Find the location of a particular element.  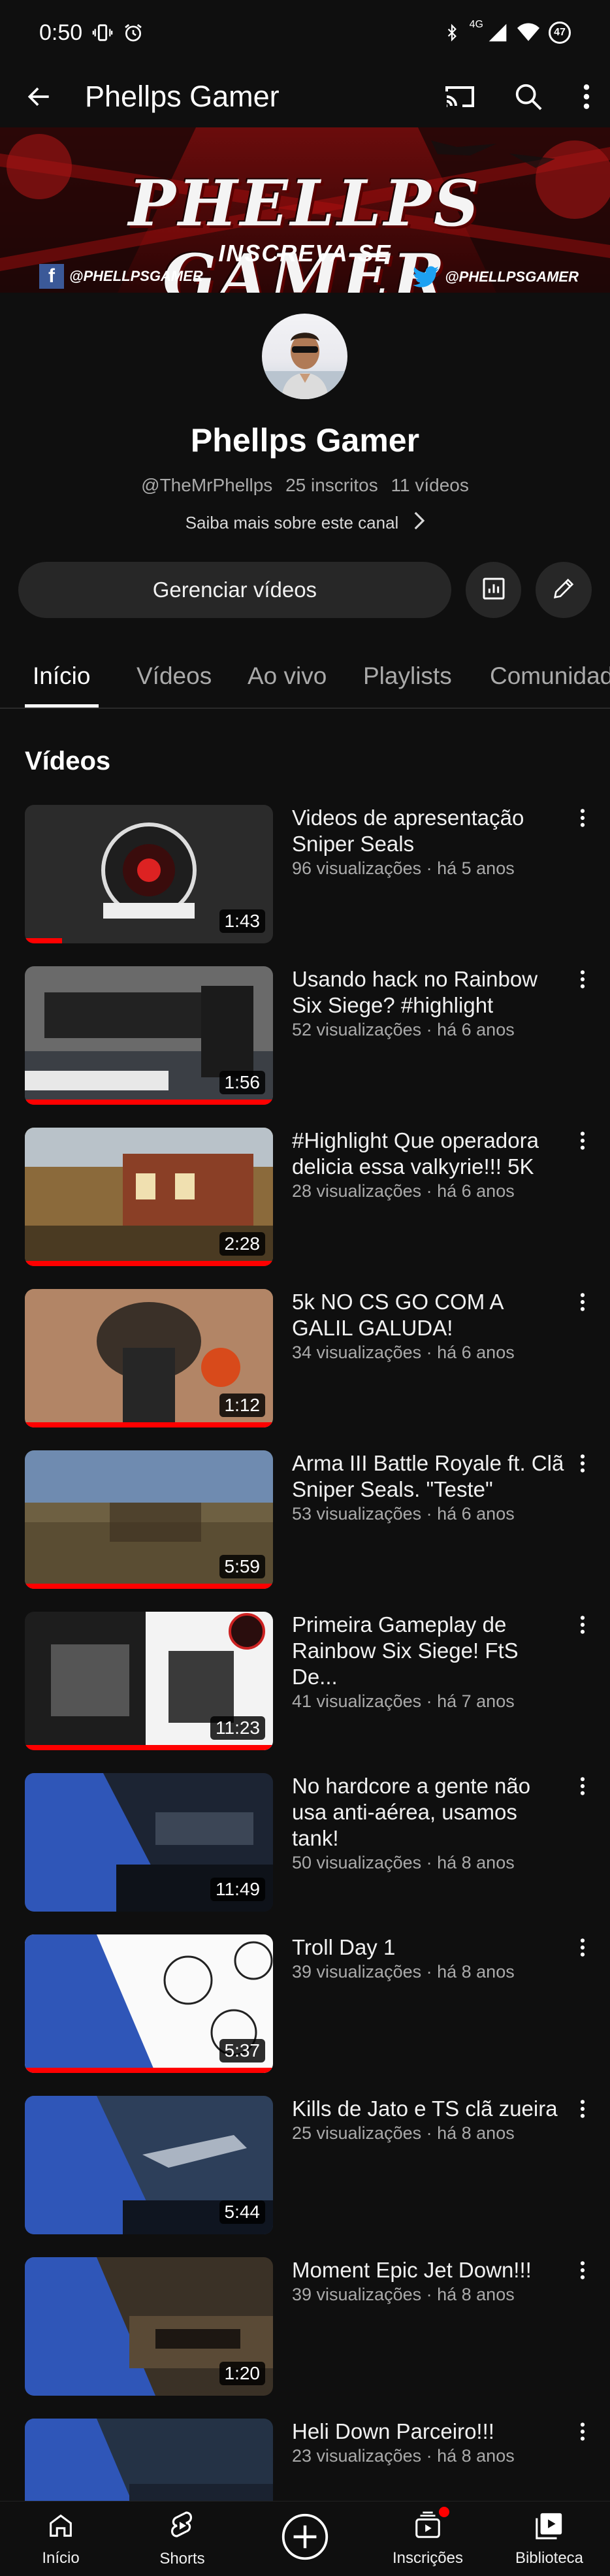

video-meta: 28 visualizações · há 6 anos is located at coordinates (404, 1191).